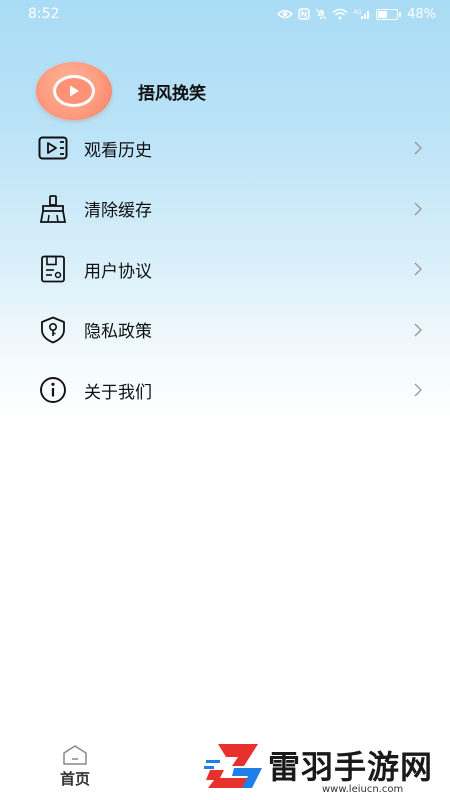  I want to click on status-icons: 4G 48%, so click(356, 14).